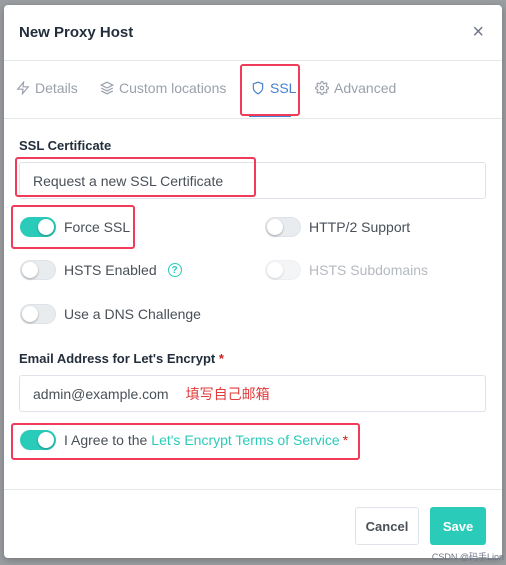  What do you see at coordinates (38, 440) in the screenshot?
I see `agree-toggle` at bounding box center [38, 440].